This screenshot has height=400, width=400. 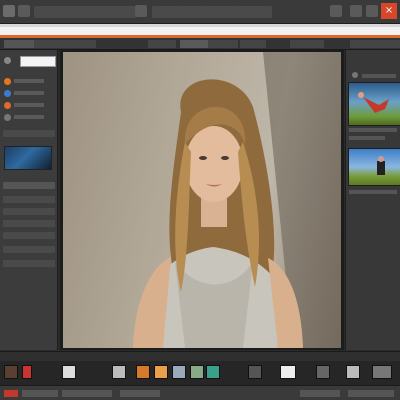 What do you see at coordinates (38, 61) in the screenshot?
I see `layer-name-input` at bounding box center [38, 61].